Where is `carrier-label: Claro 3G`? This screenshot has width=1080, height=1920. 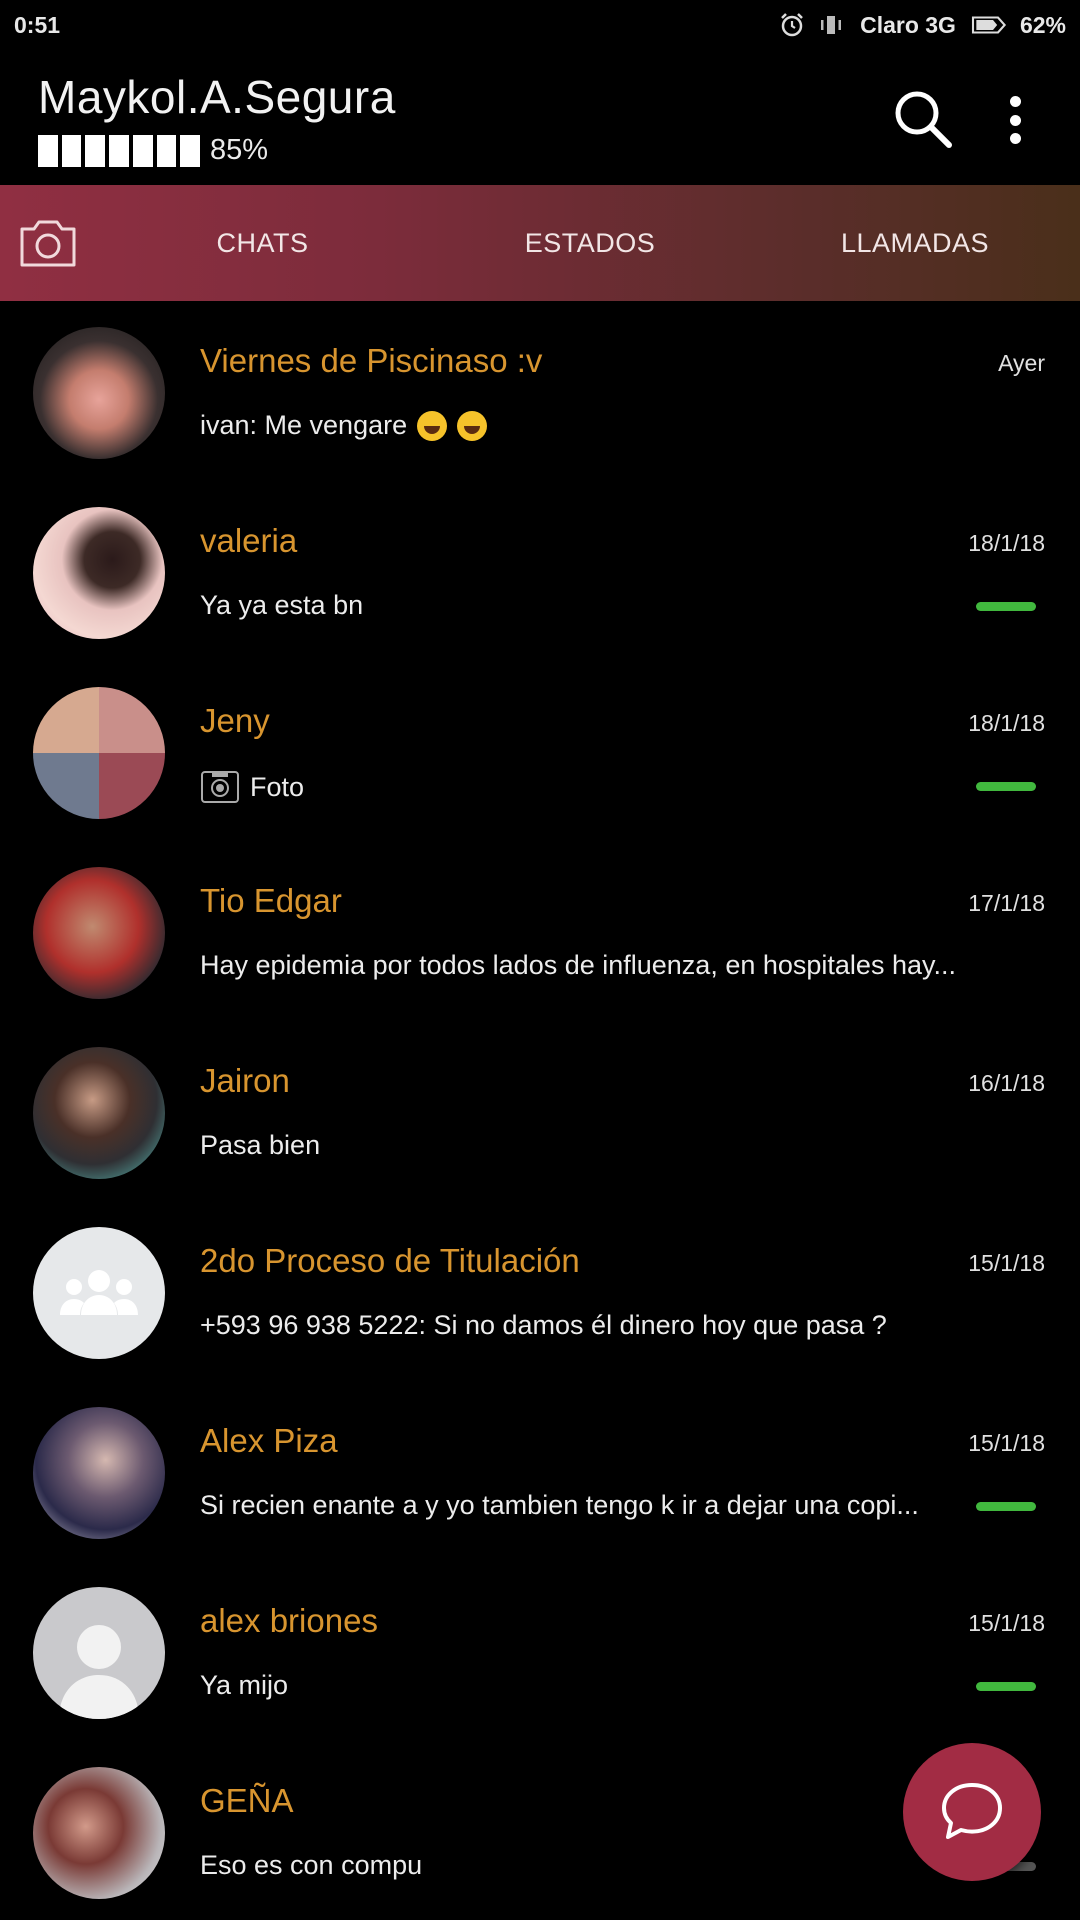
carrier-label: Claro 3G is located at coordinates (908, 24).